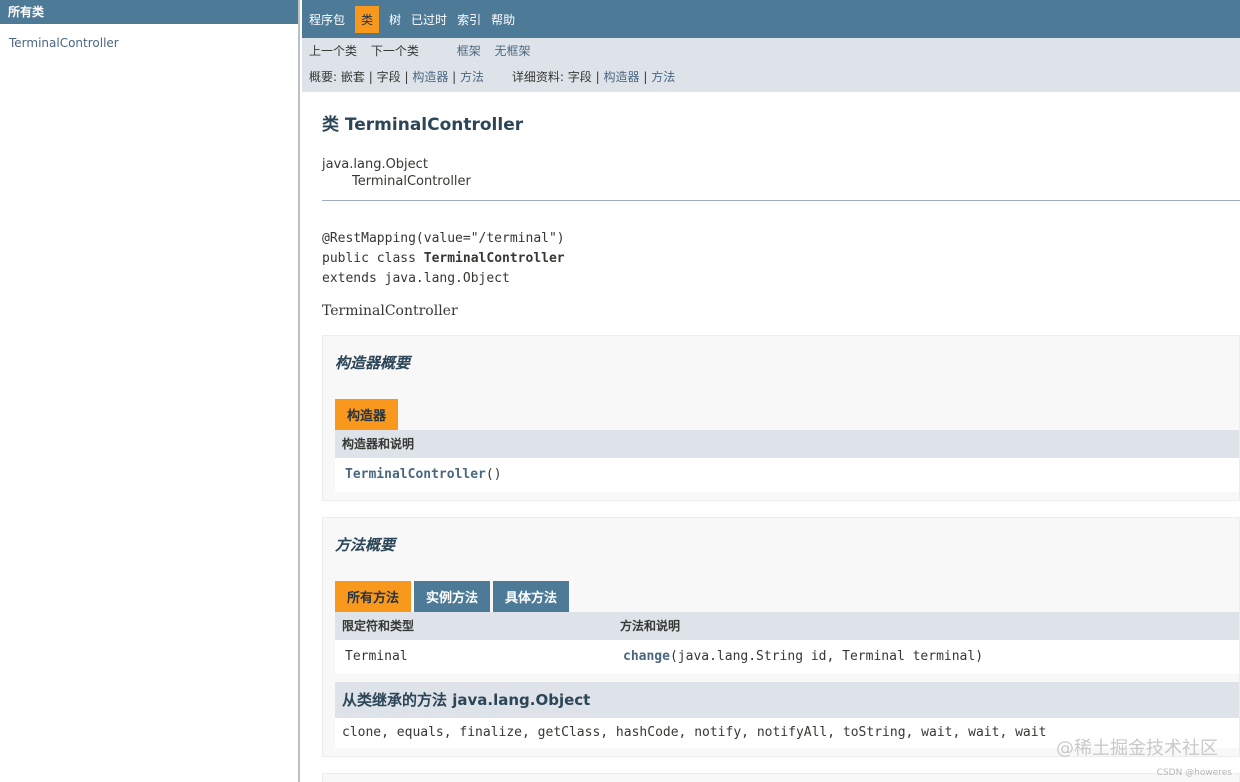  What do you see at coordinates (494, 258) in the screenshot?
I see `class-name: TerminalController` at bounding box center [494, 258].